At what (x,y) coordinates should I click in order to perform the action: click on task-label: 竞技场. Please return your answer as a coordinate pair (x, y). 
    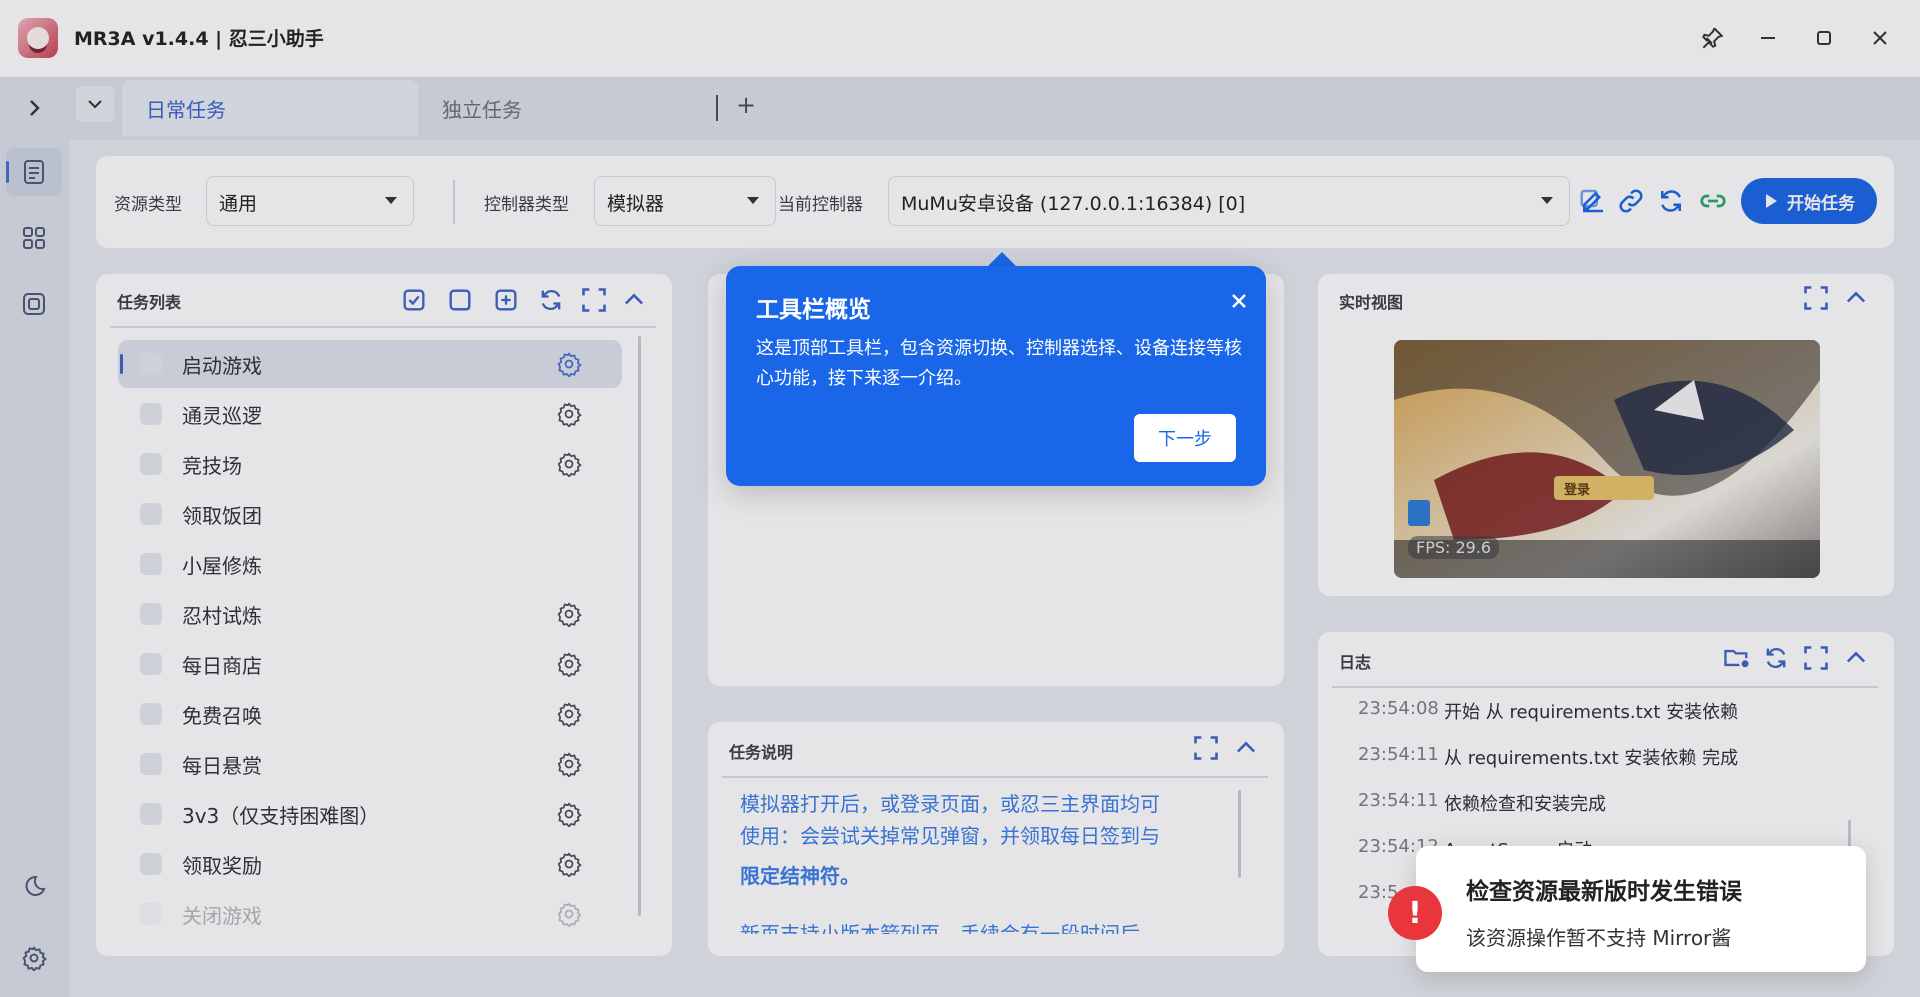
    Looking at the image, I should click on (212, 466).